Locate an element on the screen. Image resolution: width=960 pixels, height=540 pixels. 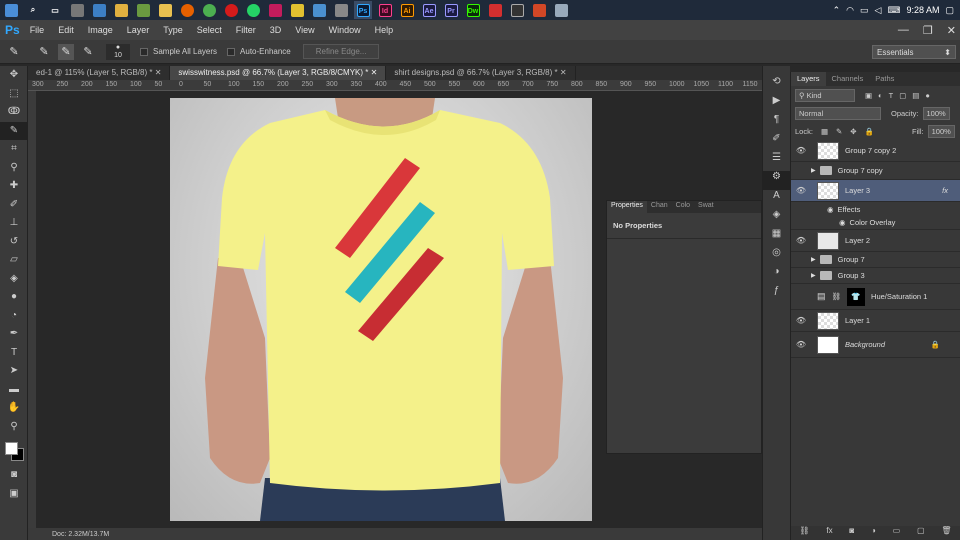
menu-select: Select is located at coordinates (209, 30).